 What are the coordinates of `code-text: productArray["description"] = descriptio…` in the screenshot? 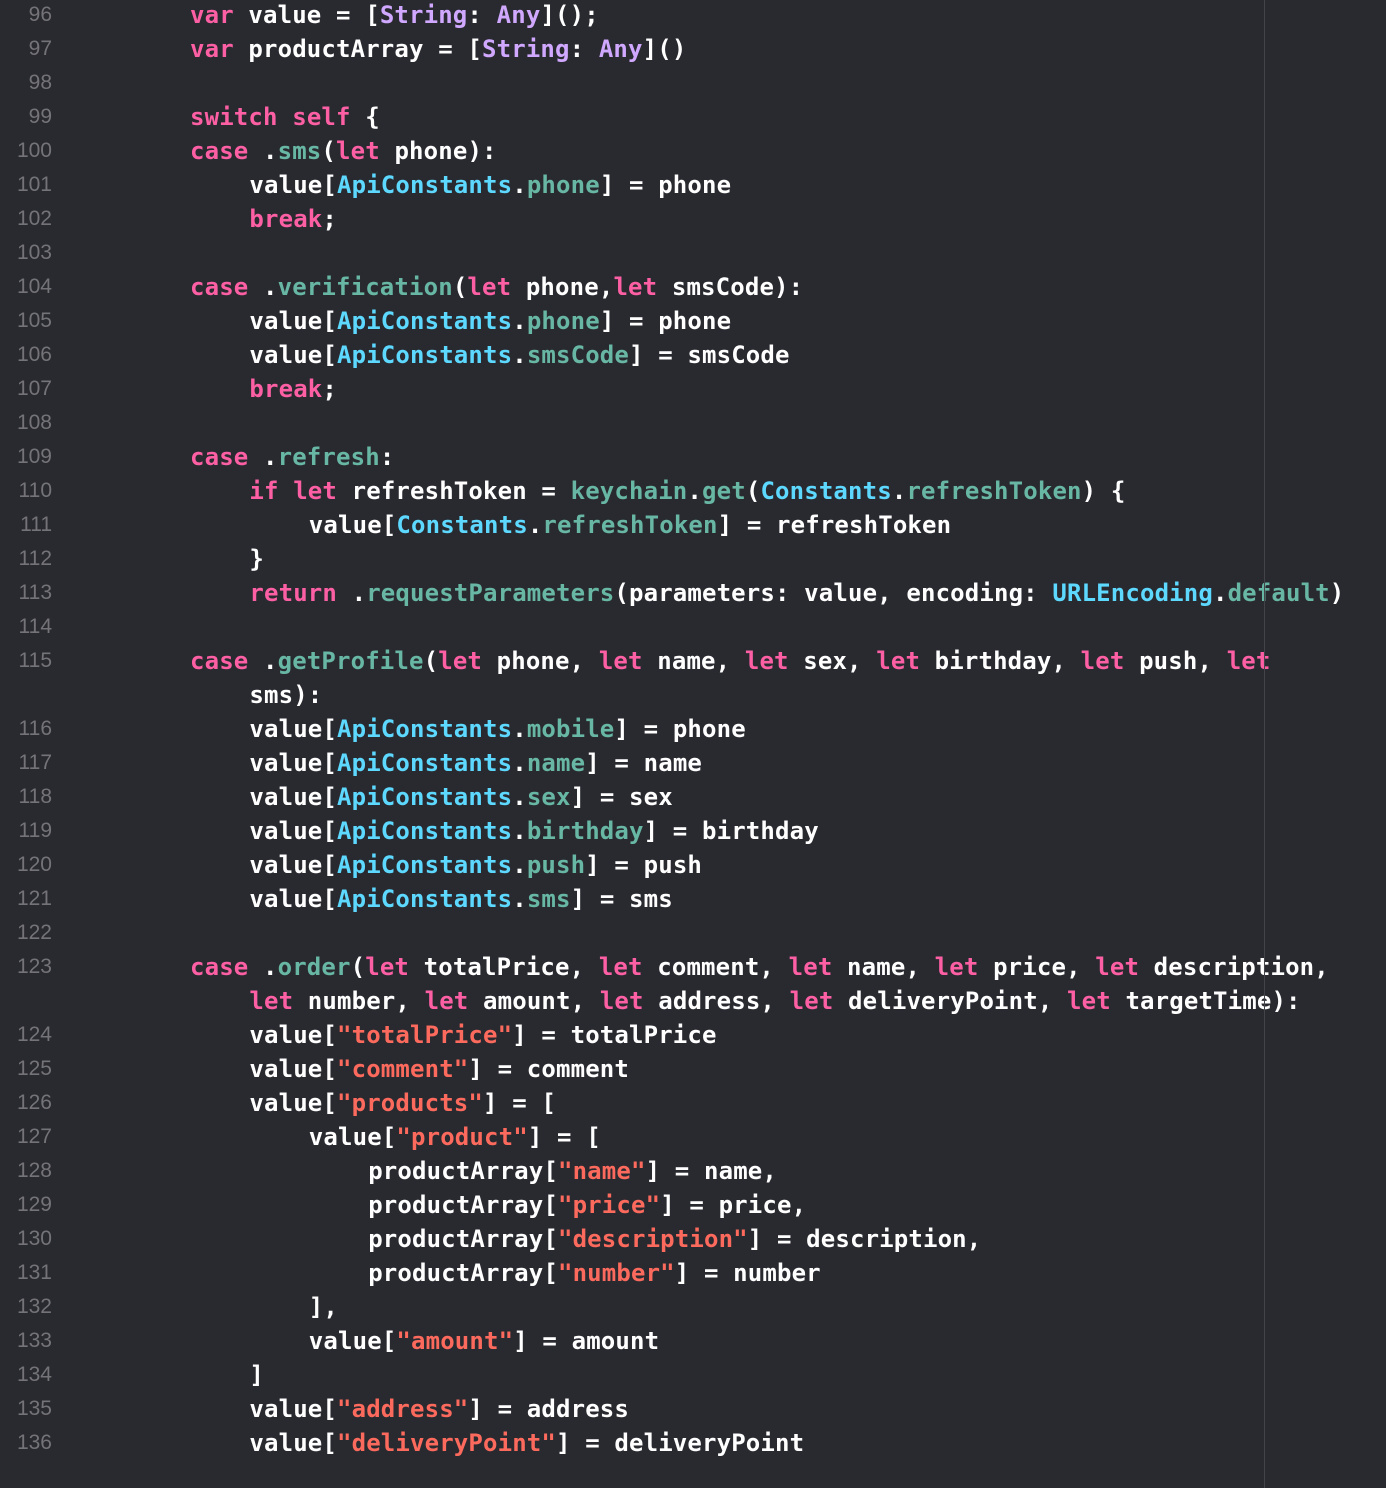 It's located at (585, 1239).